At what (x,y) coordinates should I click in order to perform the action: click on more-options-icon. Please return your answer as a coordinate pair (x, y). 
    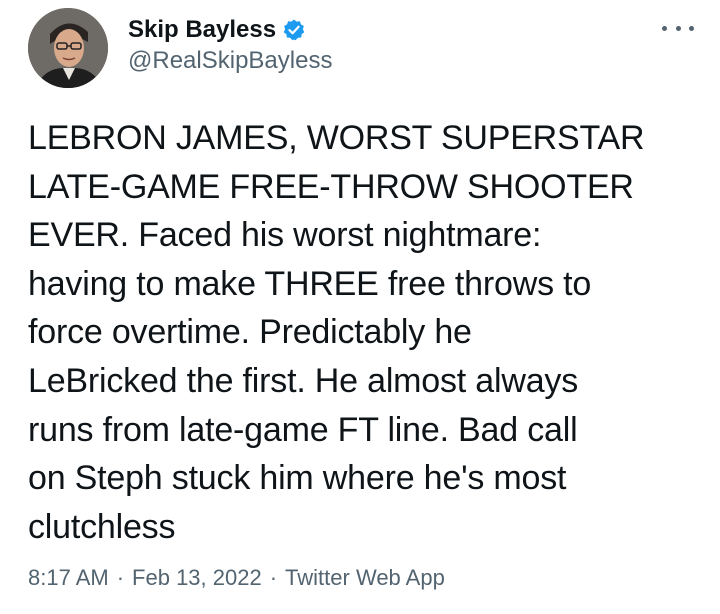
    Looking at the image, I should click on (678, 28).